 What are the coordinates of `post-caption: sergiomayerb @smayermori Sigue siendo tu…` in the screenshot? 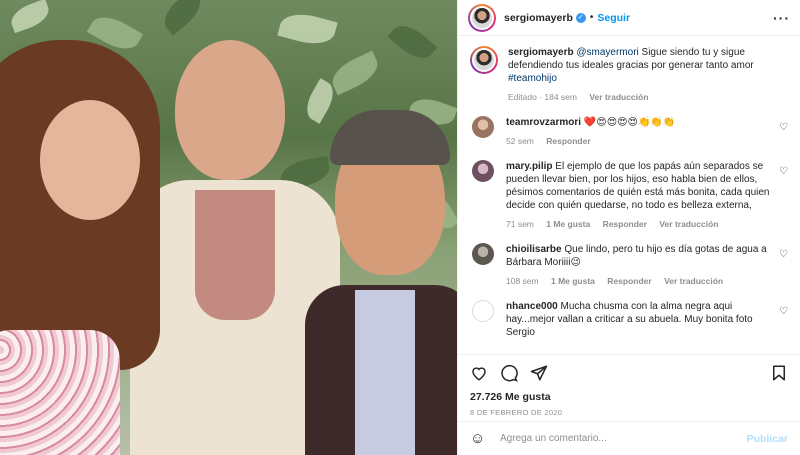 It's located at (629, 75).